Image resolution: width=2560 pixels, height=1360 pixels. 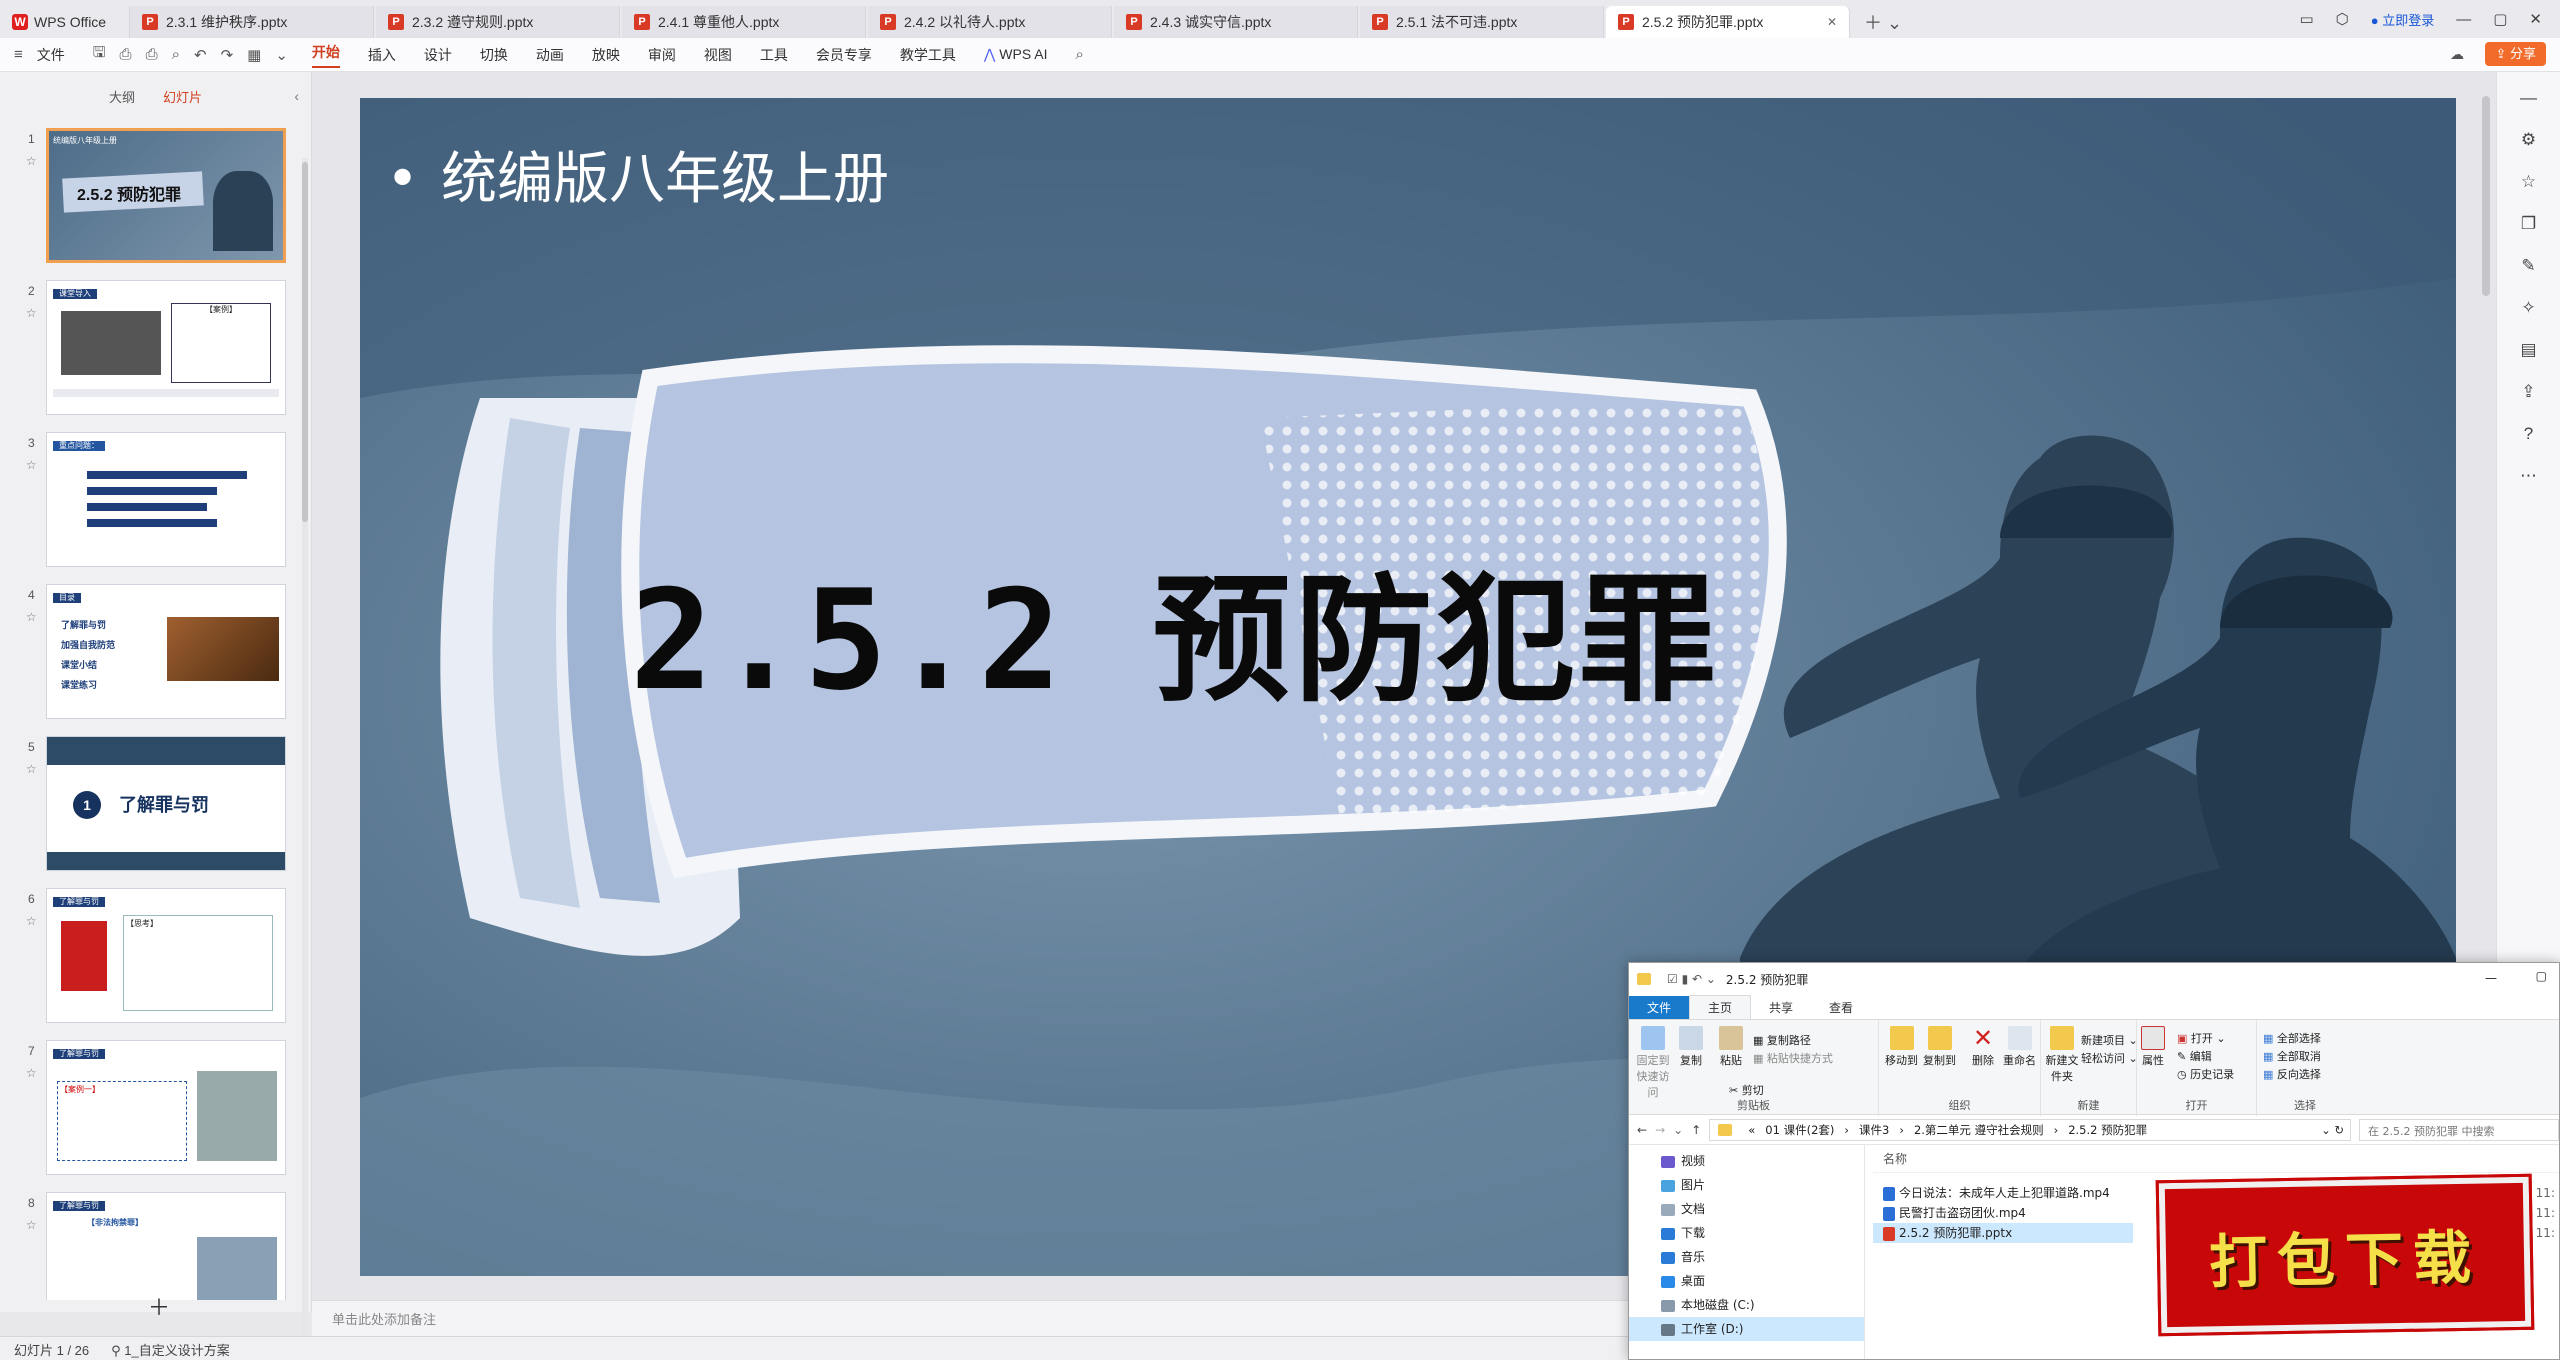 What do you see at coordinates (2109, 1040) in the screenshot?
I see `new-item-button: 新建项目 ⌄` at bounding box center [2109, 1040].